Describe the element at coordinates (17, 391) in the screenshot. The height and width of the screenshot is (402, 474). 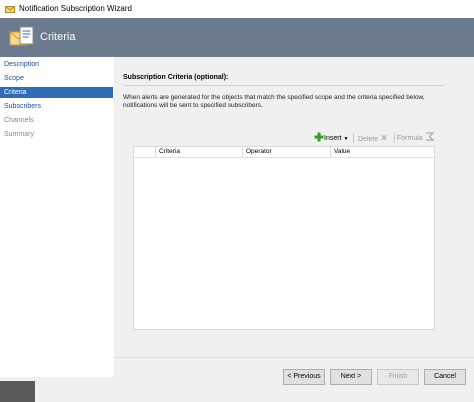
I see `corner-overlay` at that location.